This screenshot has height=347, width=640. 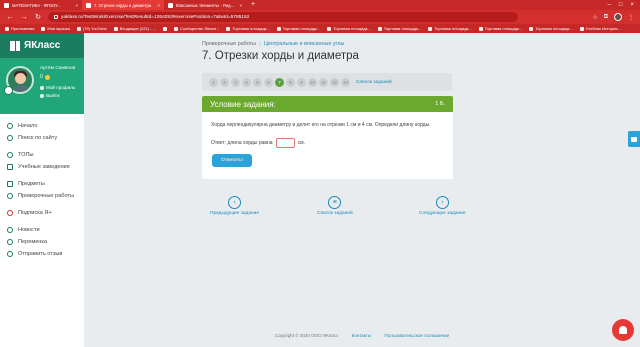 What do you see at coordinates (41, 77) in the screenshot?
I see `coins-value: 0` at bounding box center [41, 77].